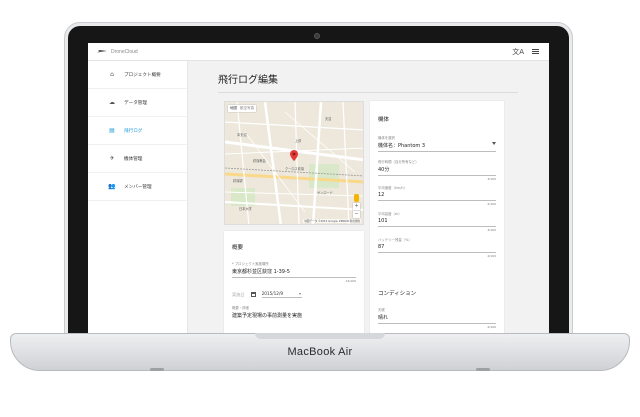 The image size is (640, 417). I want to click on sidebar-item-data-management: ☁ データ管理, so click(137, 103).